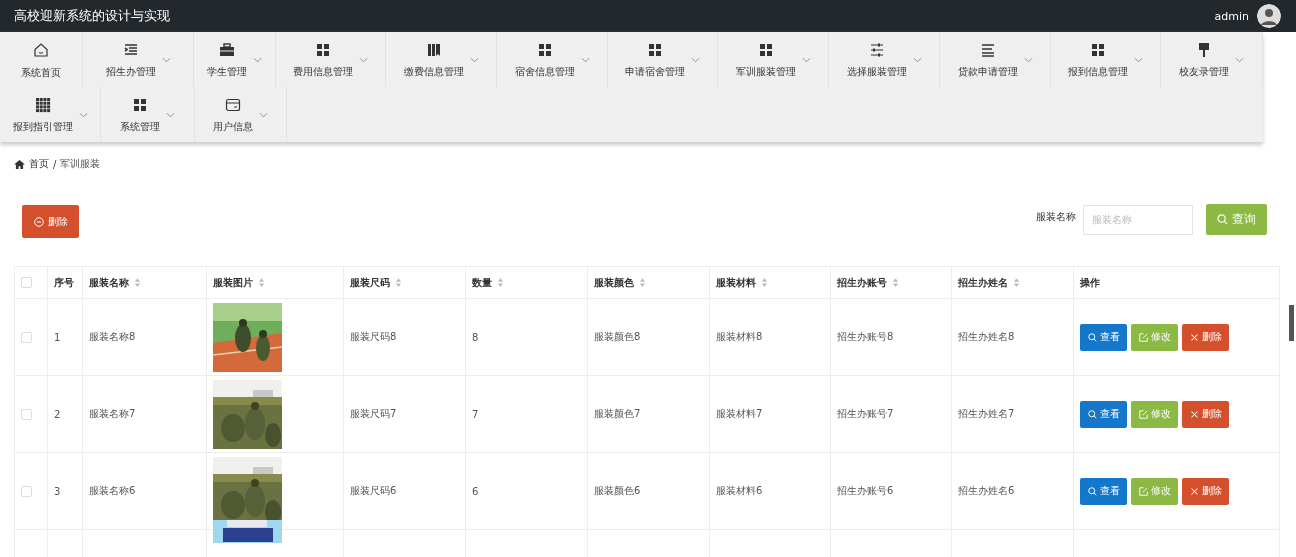 This screenshot has height=557, width=1296. What do you see at coordinates (80, 164) in the screenshot?
I see `breadcrumb-current: 军训服装` at bounding box center [80, 164].